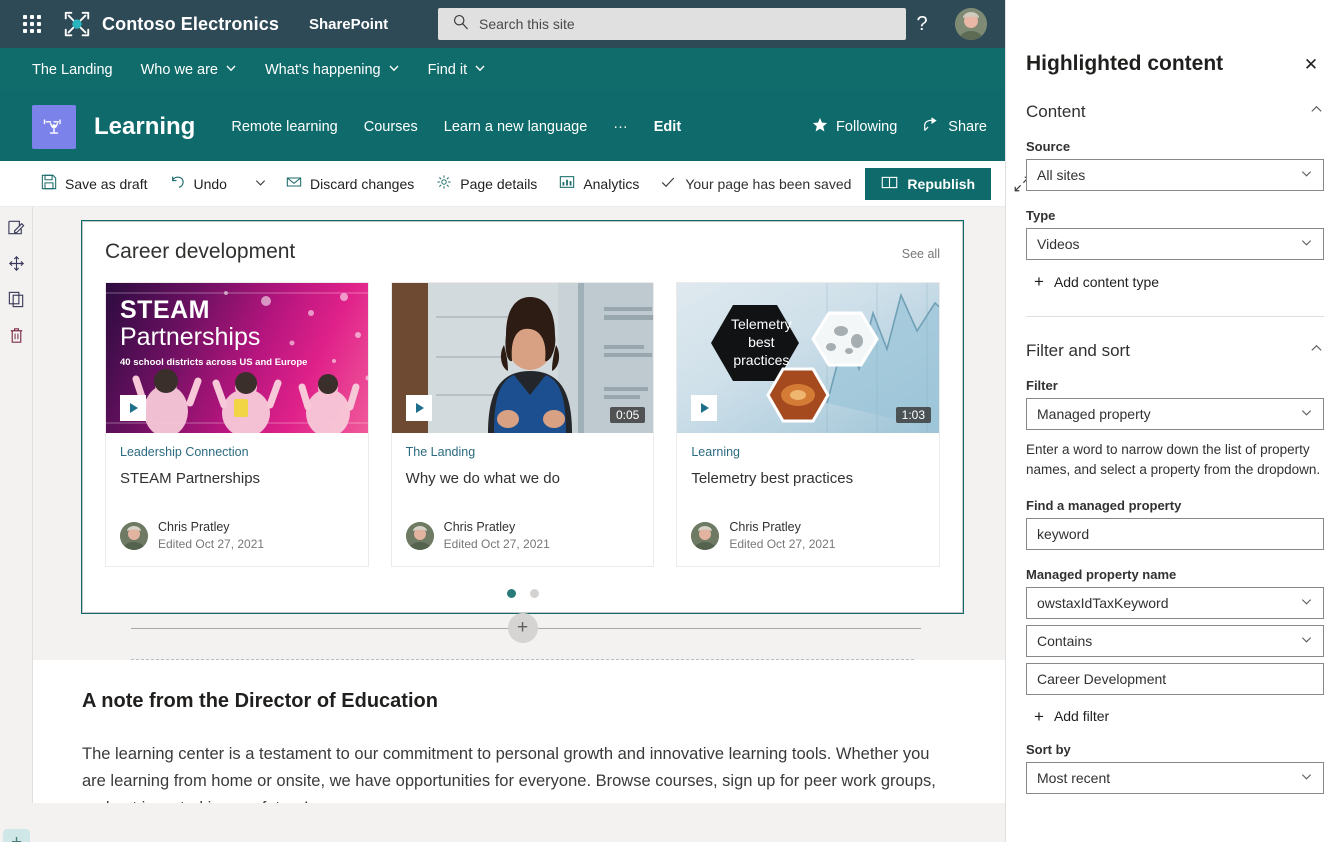  Describe the element at coordinates (16, 227) in the screenshot. I see `edit-section-icon` at that location.